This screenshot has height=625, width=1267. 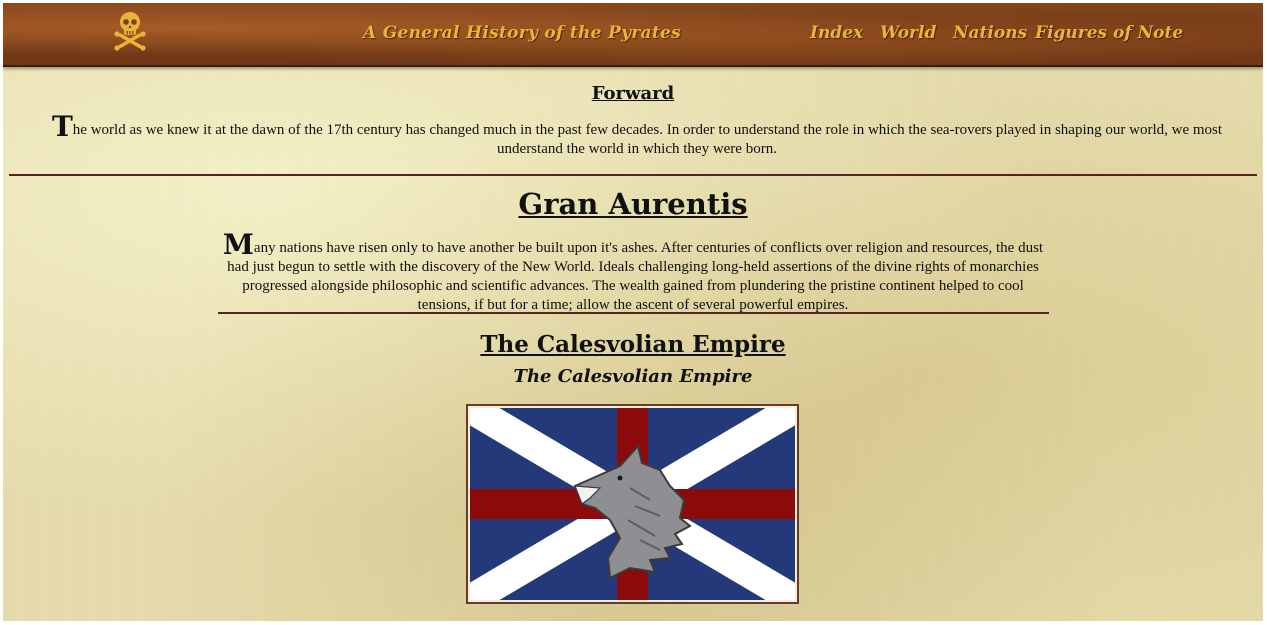 I want to click on skull-crossbones-icon, so click(x=130, y=32).